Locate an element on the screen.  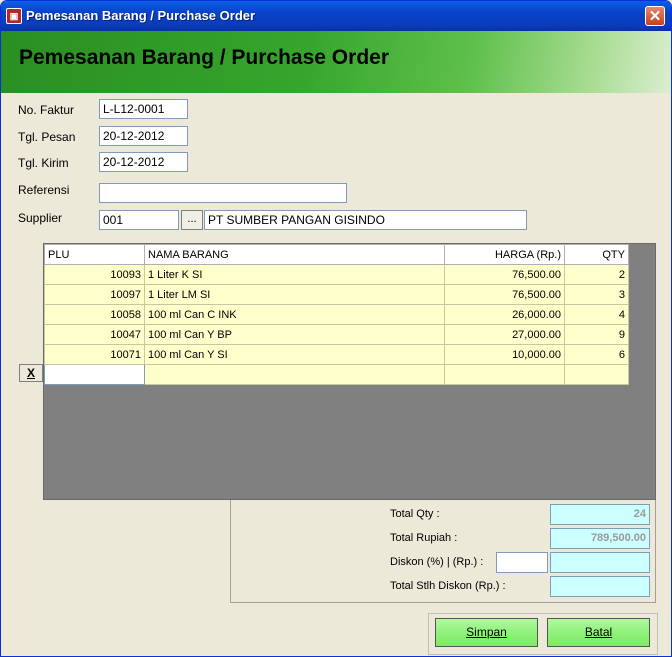
tgl-kirim-field: 20-12-2012 is located at coordinates (143, 162).